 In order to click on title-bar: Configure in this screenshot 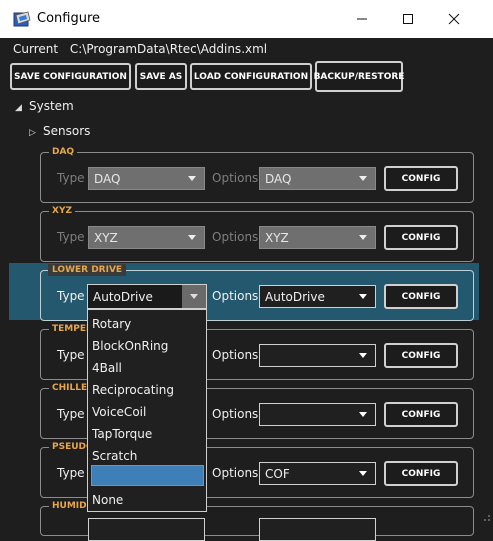, I will do `click(246, 19)`.